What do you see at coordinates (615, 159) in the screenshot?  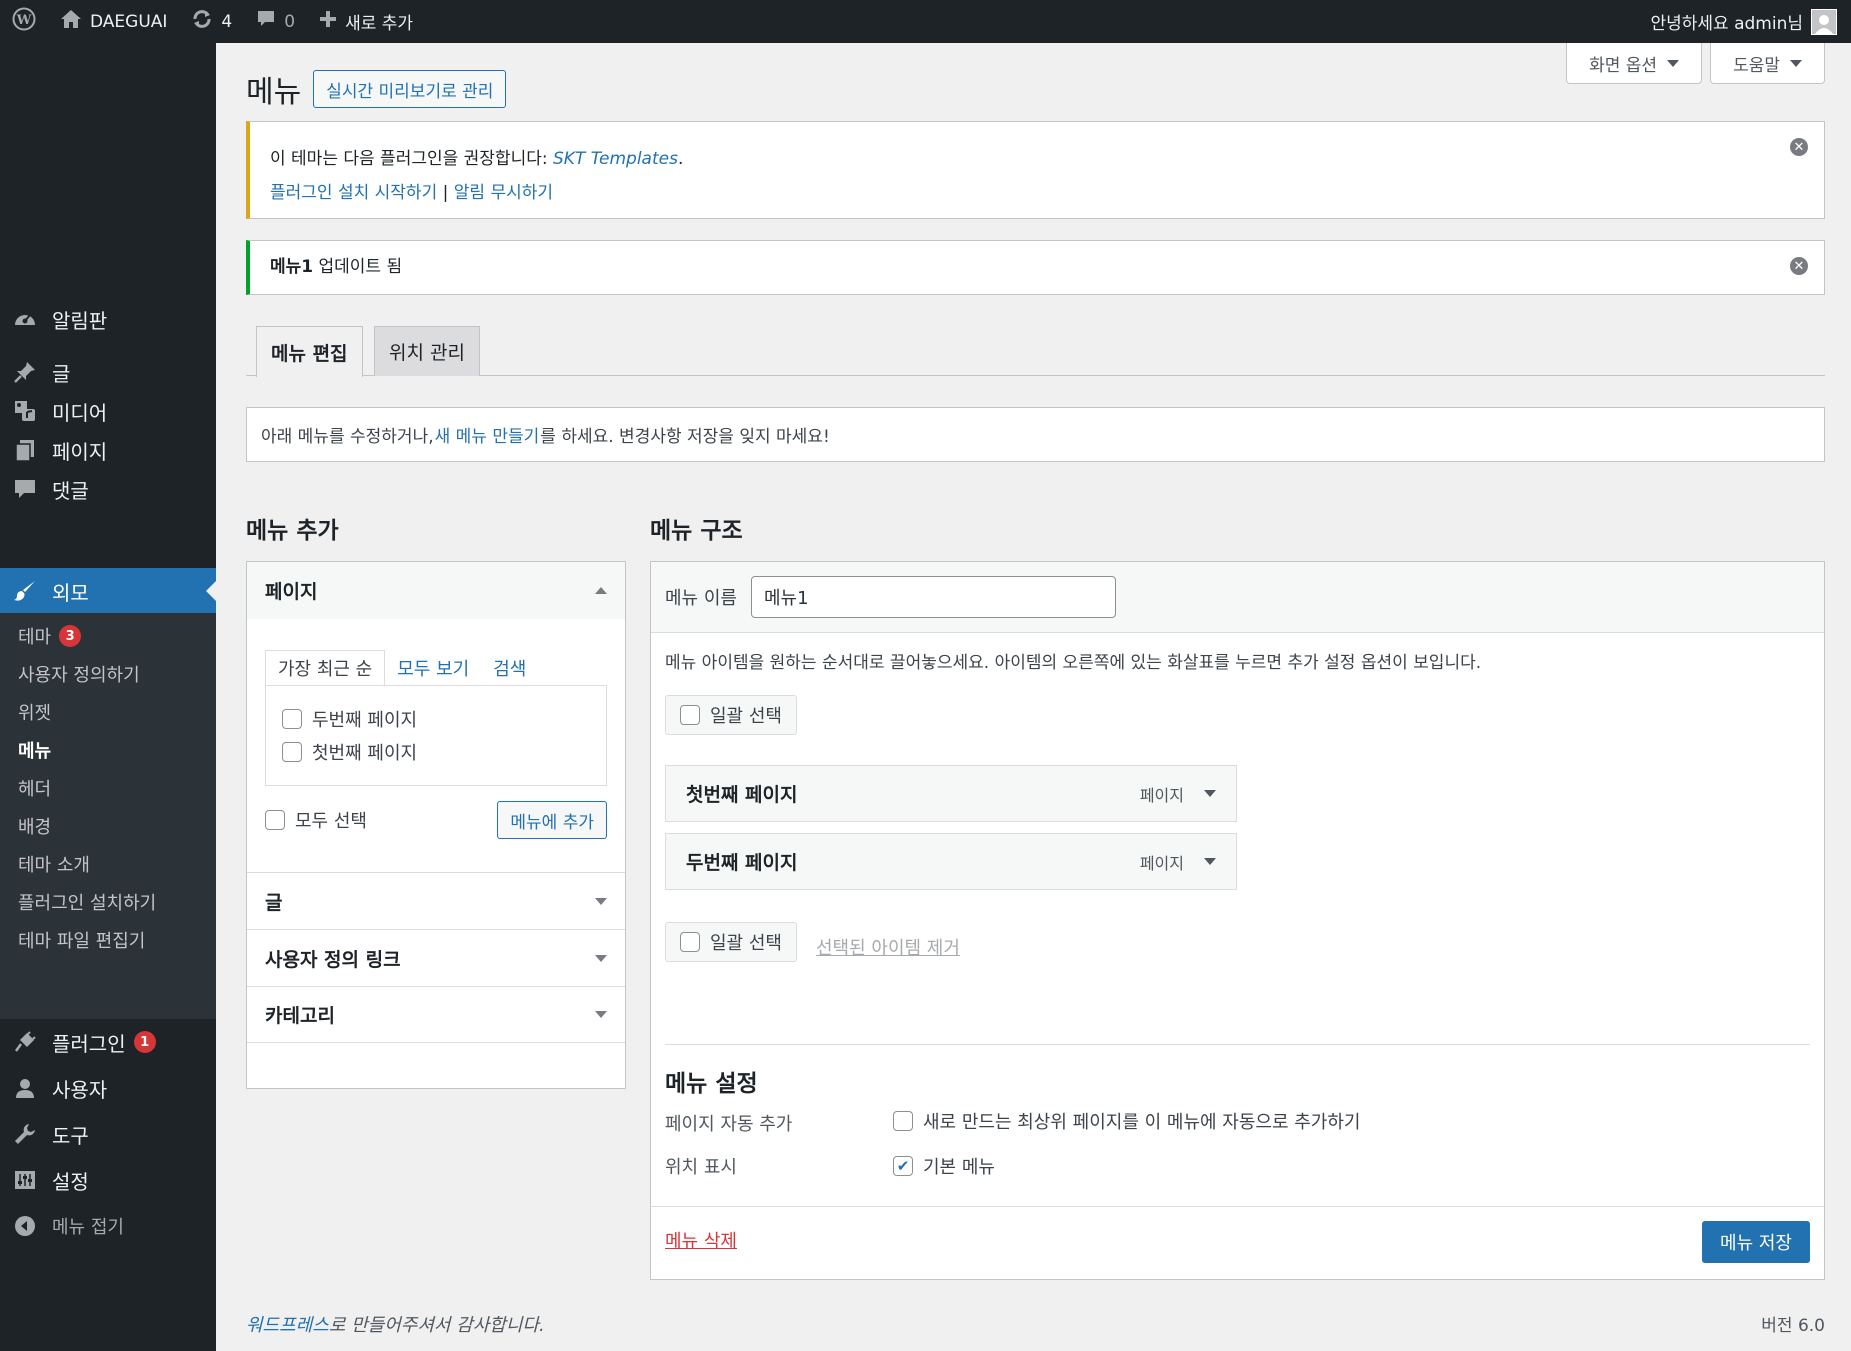 I see `plugin-link: SKT Templates` at bounding box center [615, 159].